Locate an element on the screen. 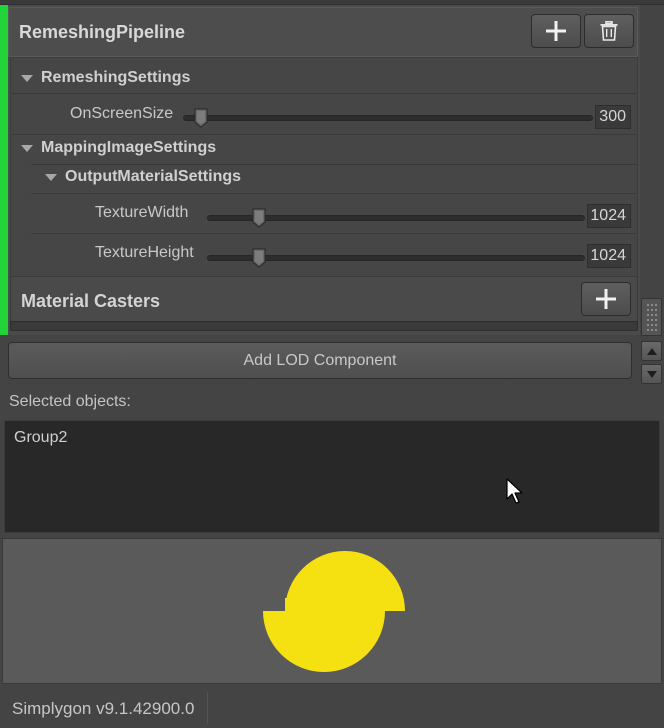 This screenshot has width=664, height=728. scrollbar-grip is located at coordinates (651, 317).